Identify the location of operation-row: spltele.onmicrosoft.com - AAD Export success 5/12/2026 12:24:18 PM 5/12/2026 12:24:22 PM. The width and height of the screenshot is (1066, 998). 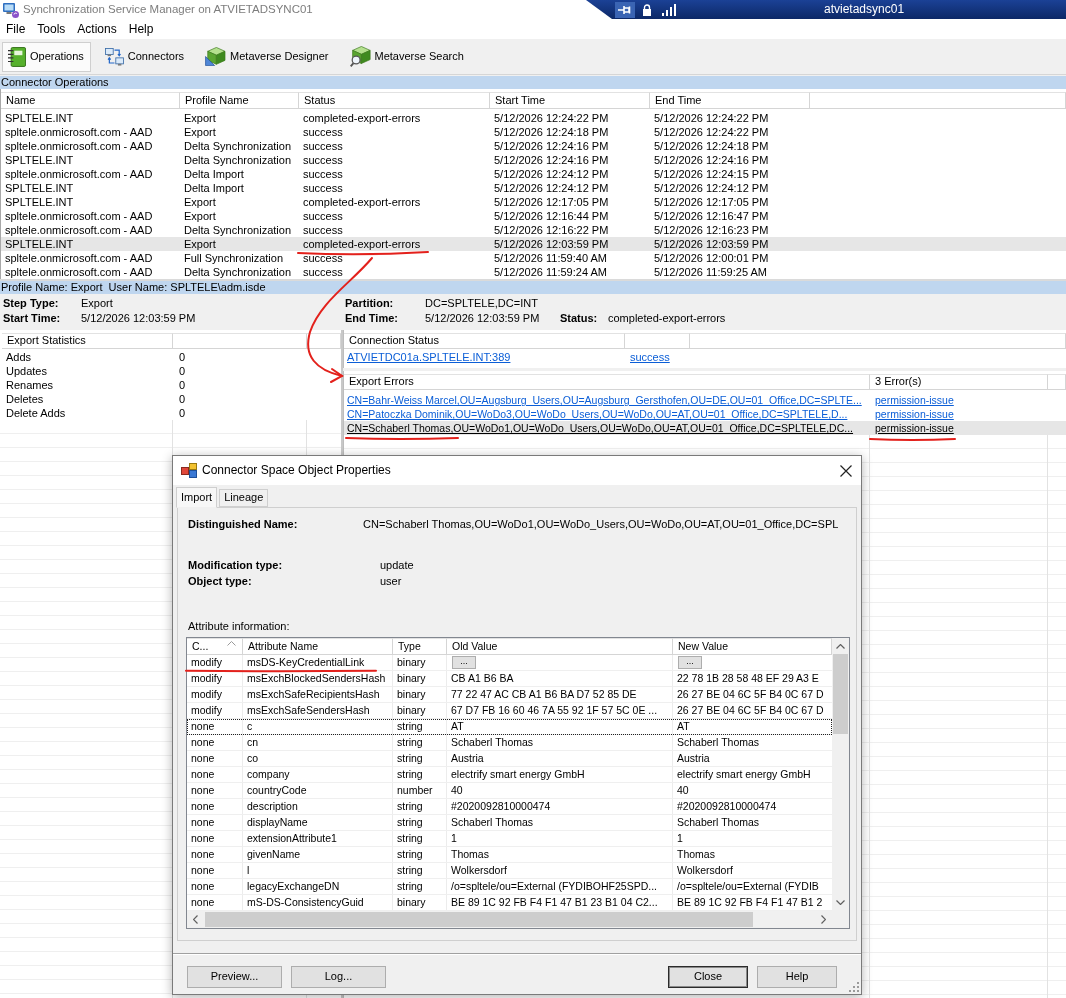
(533, 132).